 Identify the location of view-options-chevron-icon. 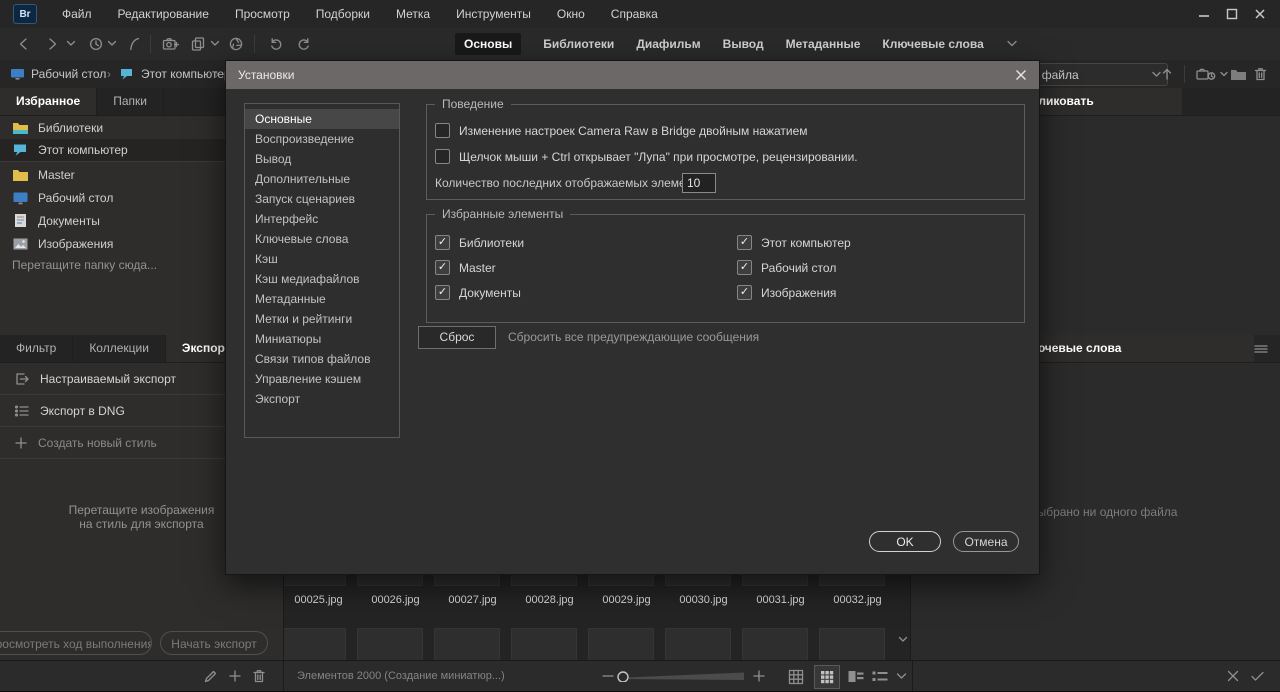
(901, 676).